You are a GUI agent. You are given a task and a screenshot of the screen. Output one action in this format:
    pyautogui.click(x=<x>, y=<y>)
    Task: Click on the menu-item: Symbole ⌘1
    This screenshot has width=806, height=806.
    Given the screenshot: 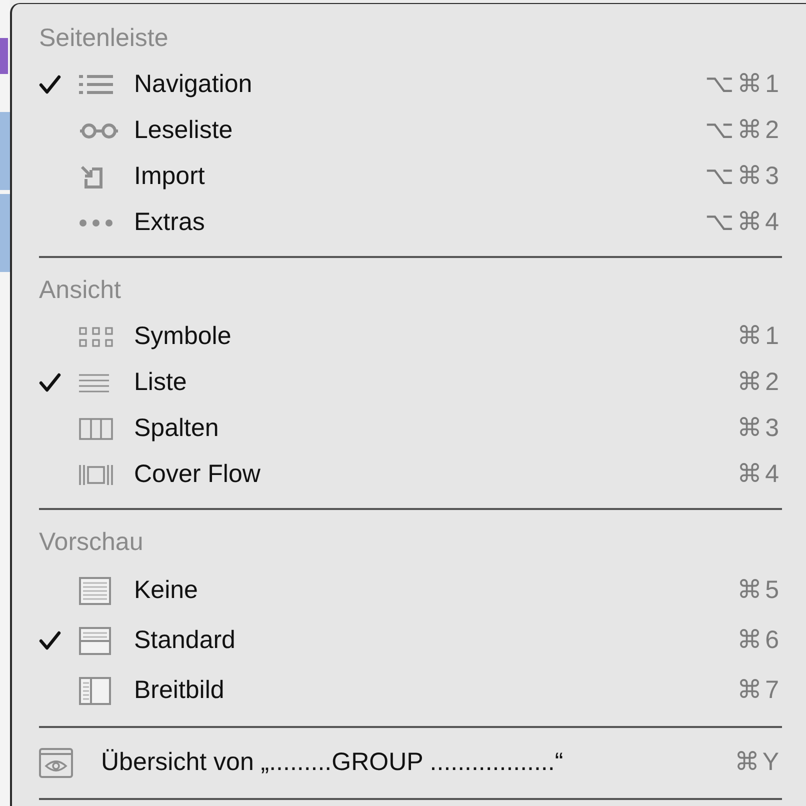 What is the action you would take?
    pyautogui.click(x=410, y=337)
    